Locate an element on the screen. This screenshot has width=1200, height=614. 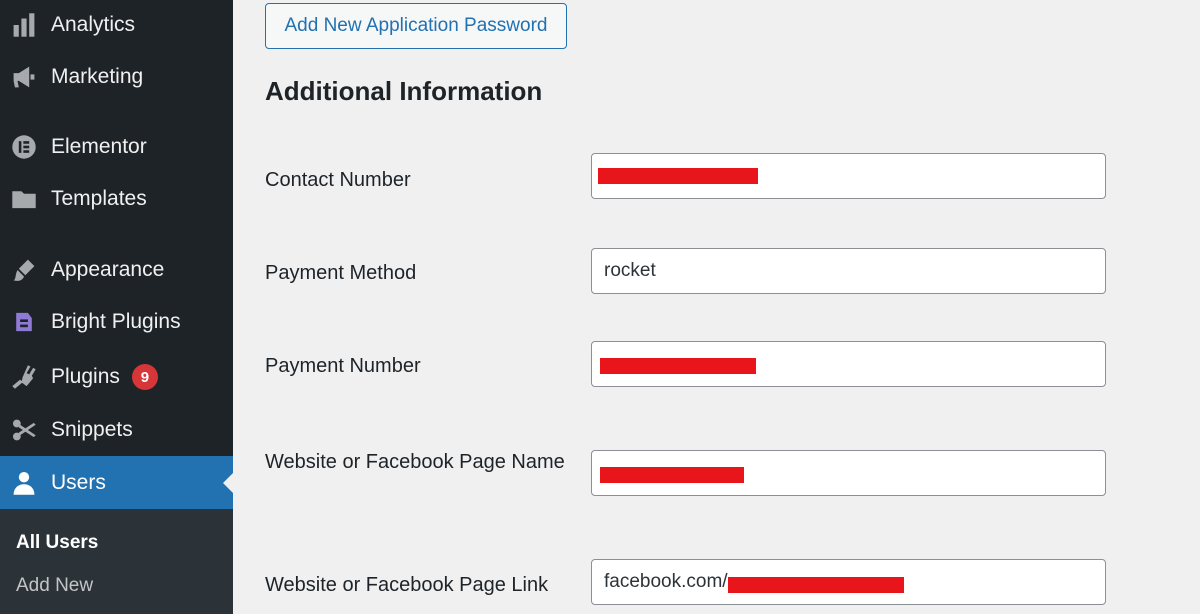
update-count-badge: 9 is located at coordinates (144, 377).